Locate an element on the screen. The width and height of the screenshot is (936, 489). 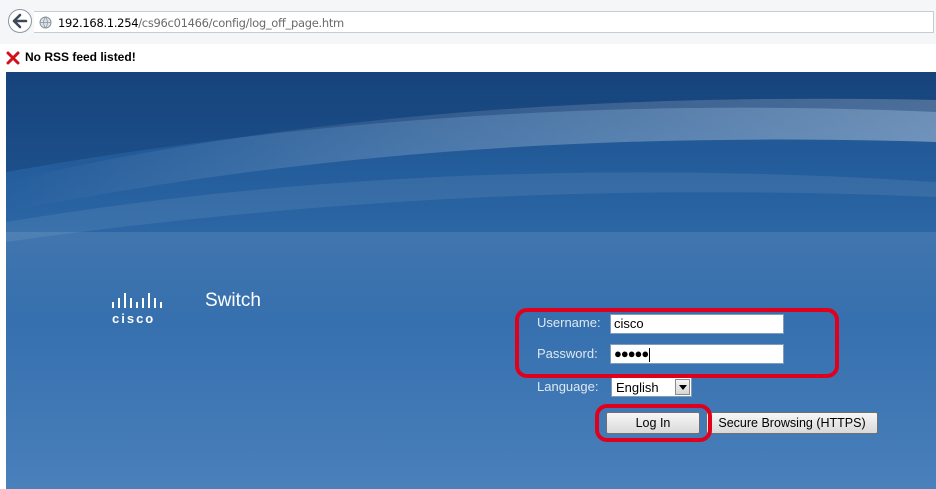
brand-name: cisco is located at coordinates (134, 318).